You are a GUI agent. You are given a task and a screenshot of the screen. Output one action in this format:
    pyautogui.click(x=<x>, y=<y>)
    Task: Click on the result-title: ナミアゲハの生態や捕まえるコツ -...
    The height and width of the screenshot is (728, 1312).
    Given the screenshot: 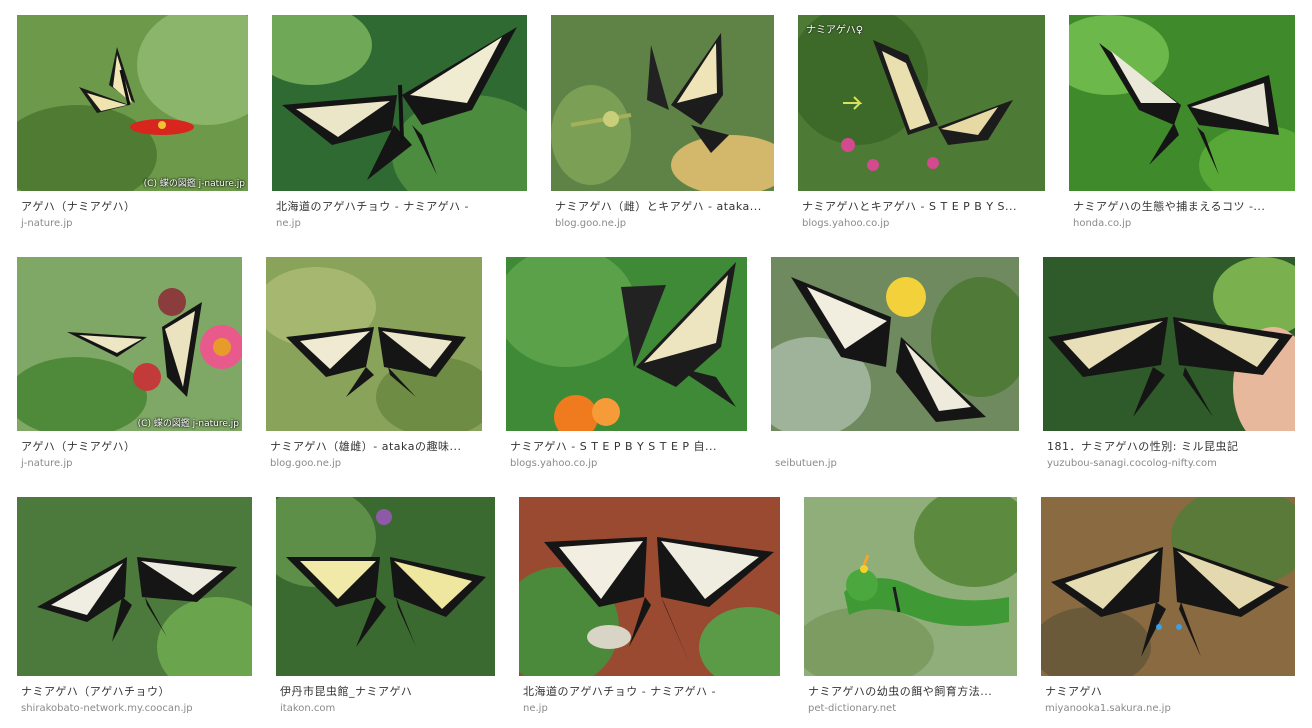 What is the action you would take?
    pyautogui.click(x=1182, y=207)
    